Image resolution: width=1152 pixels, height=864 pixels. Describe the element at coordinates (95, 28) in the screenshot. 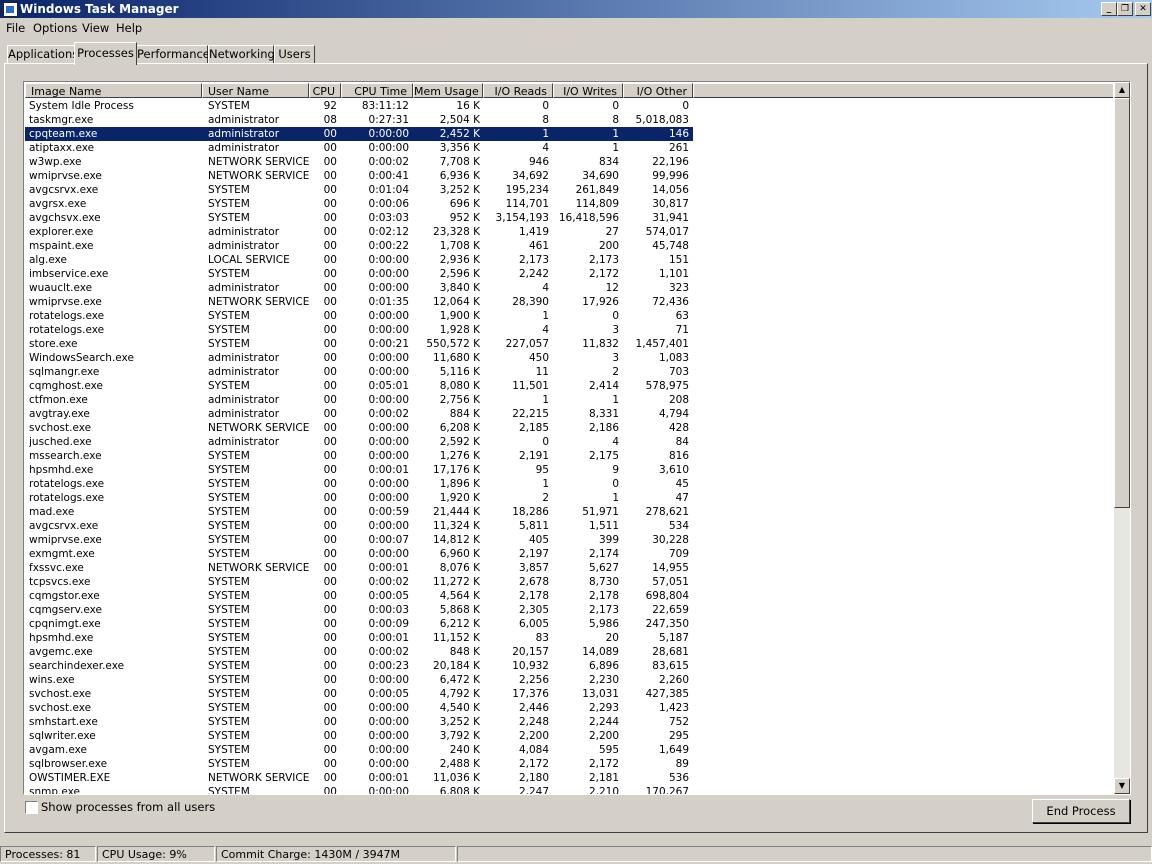

I see `menu-view: View` at that location.